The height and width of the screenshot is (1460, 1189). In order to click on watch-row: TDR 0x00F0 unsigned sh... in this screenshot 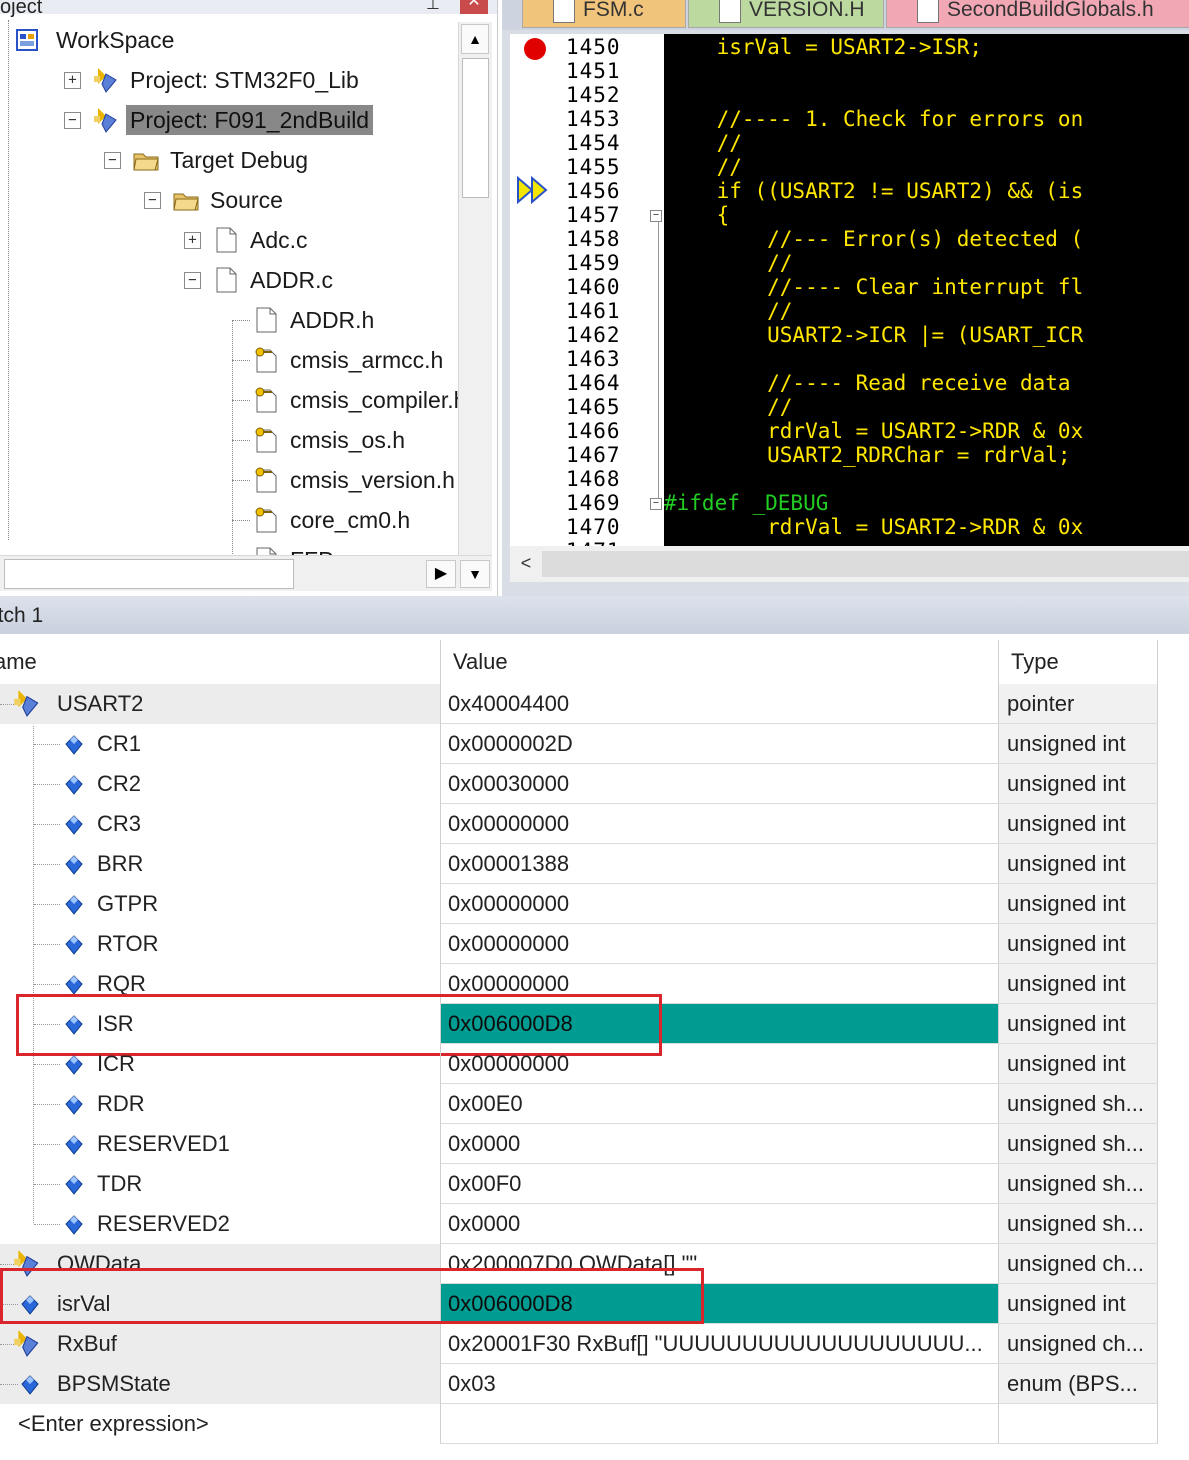, I will do `click(594, 1184)`.